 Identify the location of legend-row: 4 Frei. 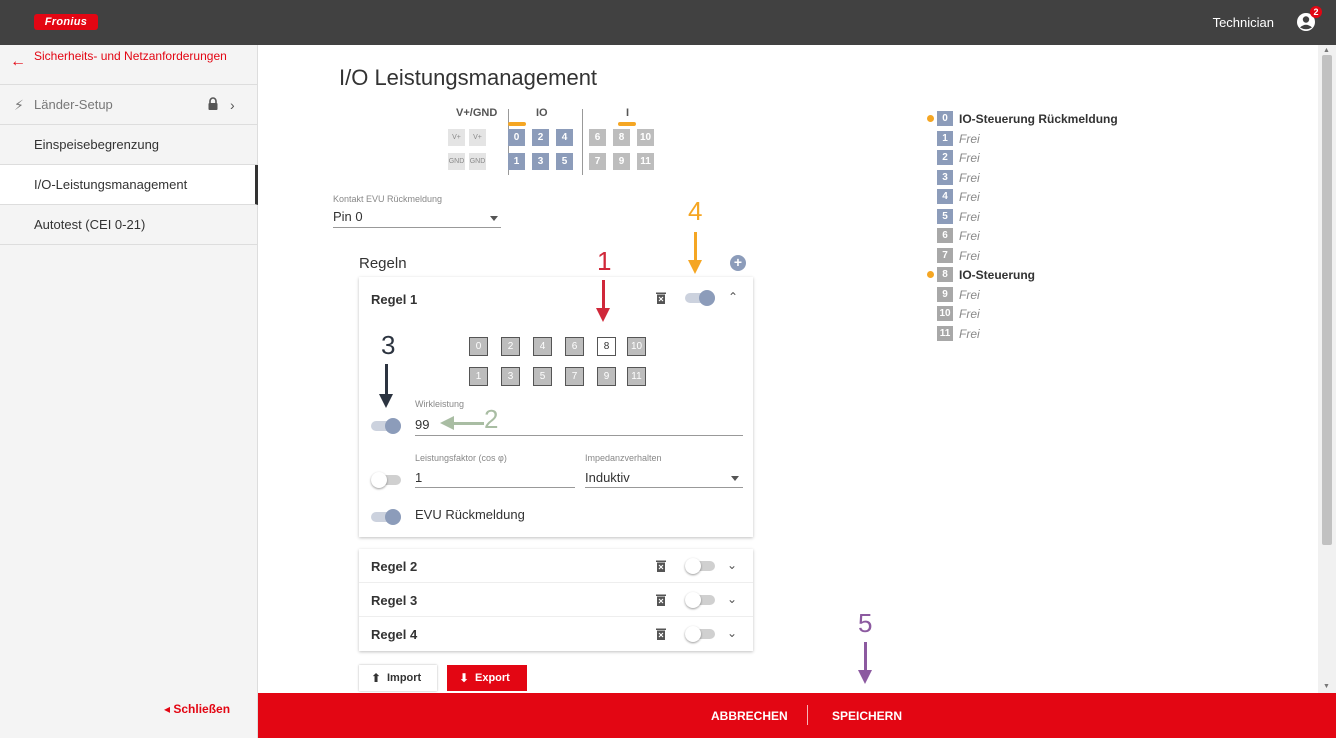
(1057, 197).